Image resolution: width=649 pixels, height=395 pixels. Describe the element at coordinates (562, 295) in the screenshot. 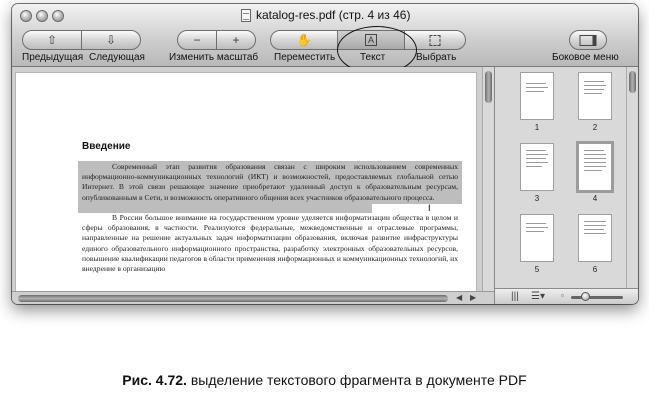

I see `thumbnail-small-icon: ▫` at that location.